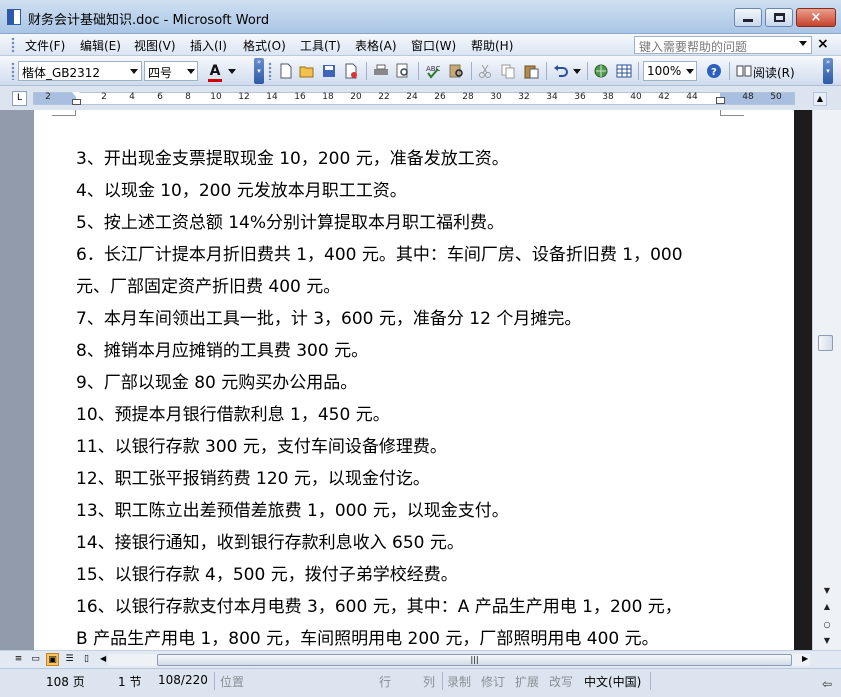 The image size is (841, 697). I want to click on ruler-left-margin, so click(55, 98).